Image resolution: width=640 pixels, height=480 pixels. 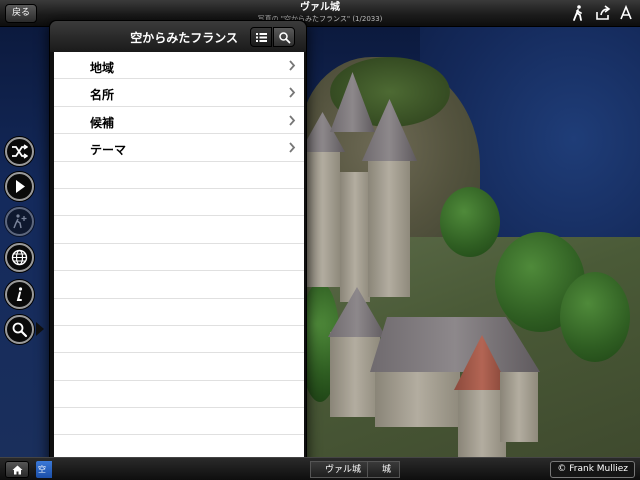 What do you see at coordinates (355, 374) in the screenshot?
I see `castle-wing` at bounding box center [355, 374].